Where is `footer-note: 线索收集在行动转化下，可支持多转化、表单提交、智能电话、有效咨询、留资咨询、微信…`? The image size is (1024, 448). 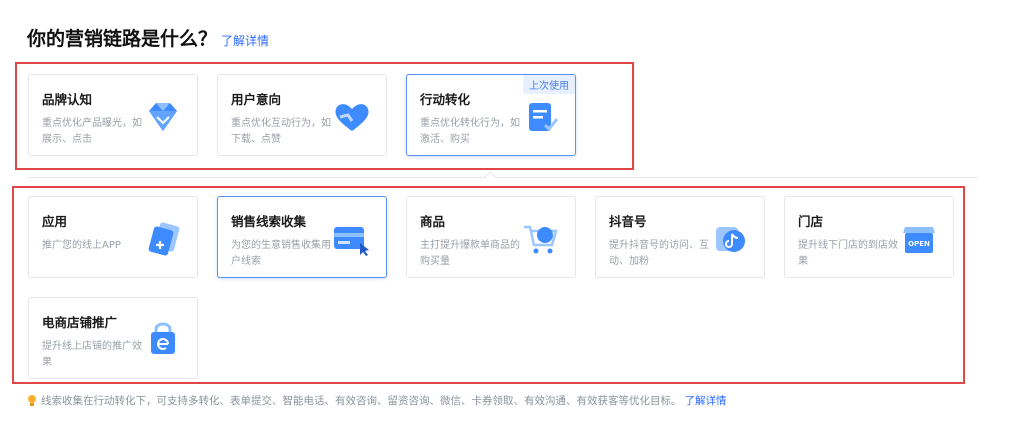 footer-note: 线索收集在行动转化下，可支持多转化、表单提交、智能电话、有效咨询、留资咨询、微信… is located at coordinates (377, 400).